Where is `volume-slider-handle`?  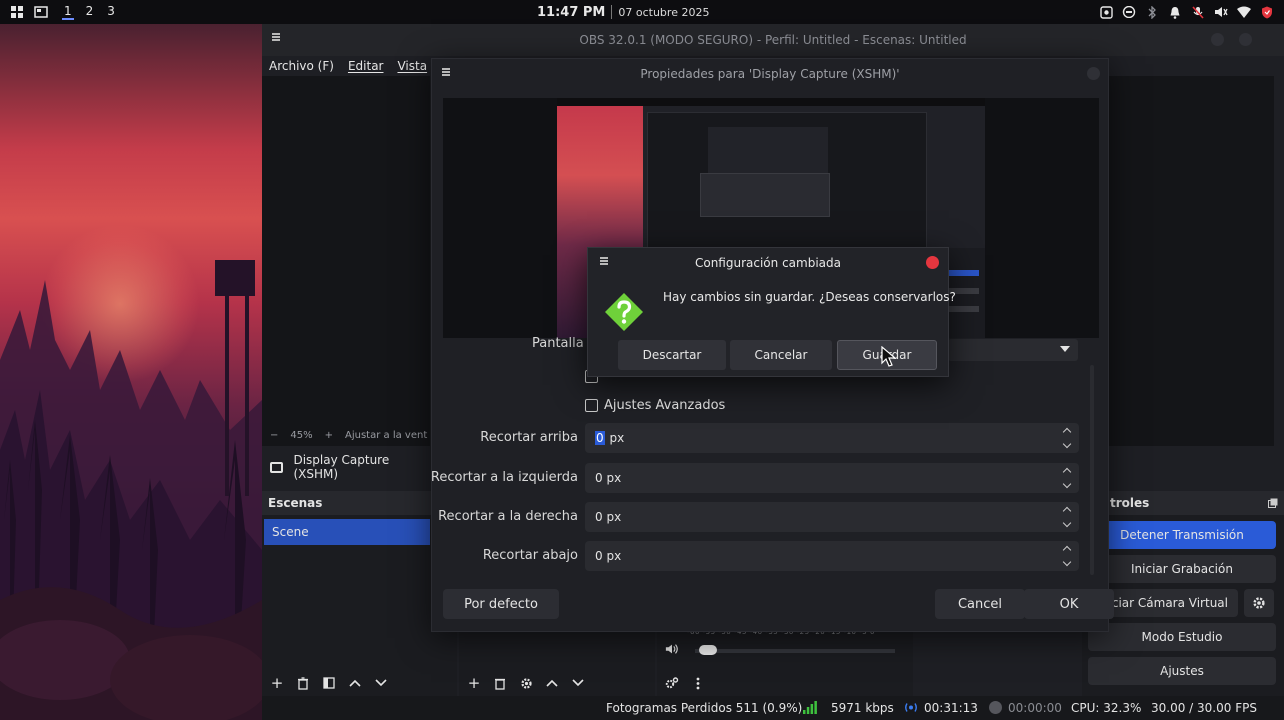
volume-slider-handle is located at coordinates (708, 650).